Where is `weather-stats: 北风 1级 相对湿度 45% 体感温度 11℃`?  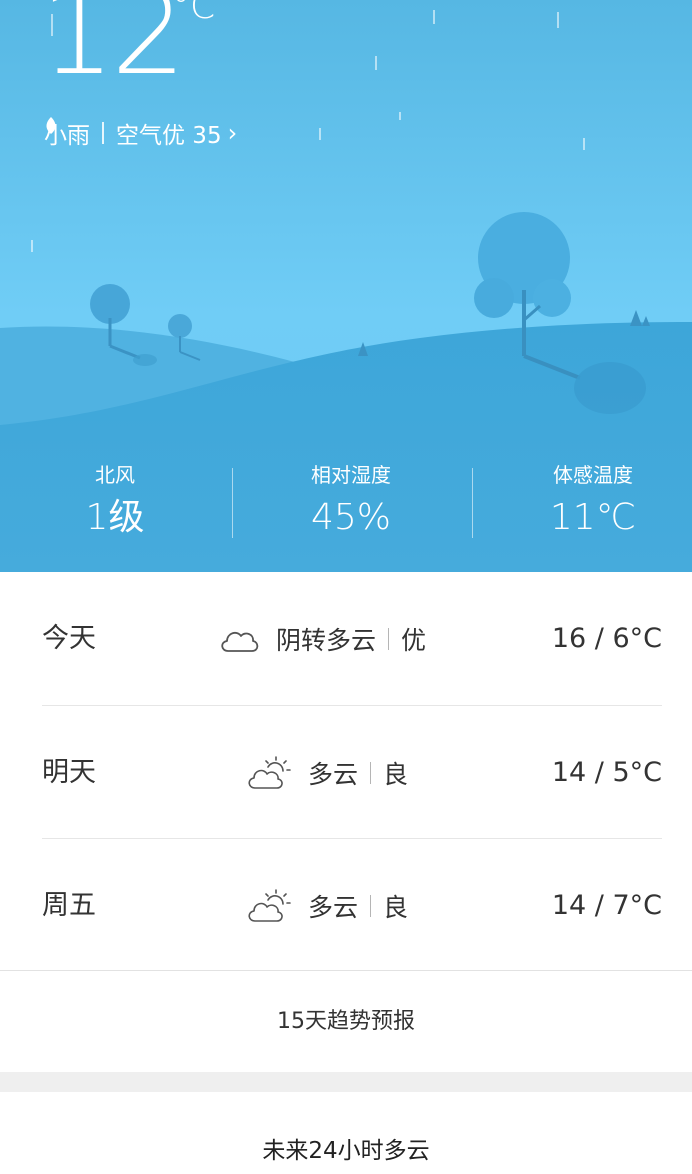
weather-stats: 北风 1级 相对湿度 45% 体感温度 11℃ is located at coordinates (346, 503).